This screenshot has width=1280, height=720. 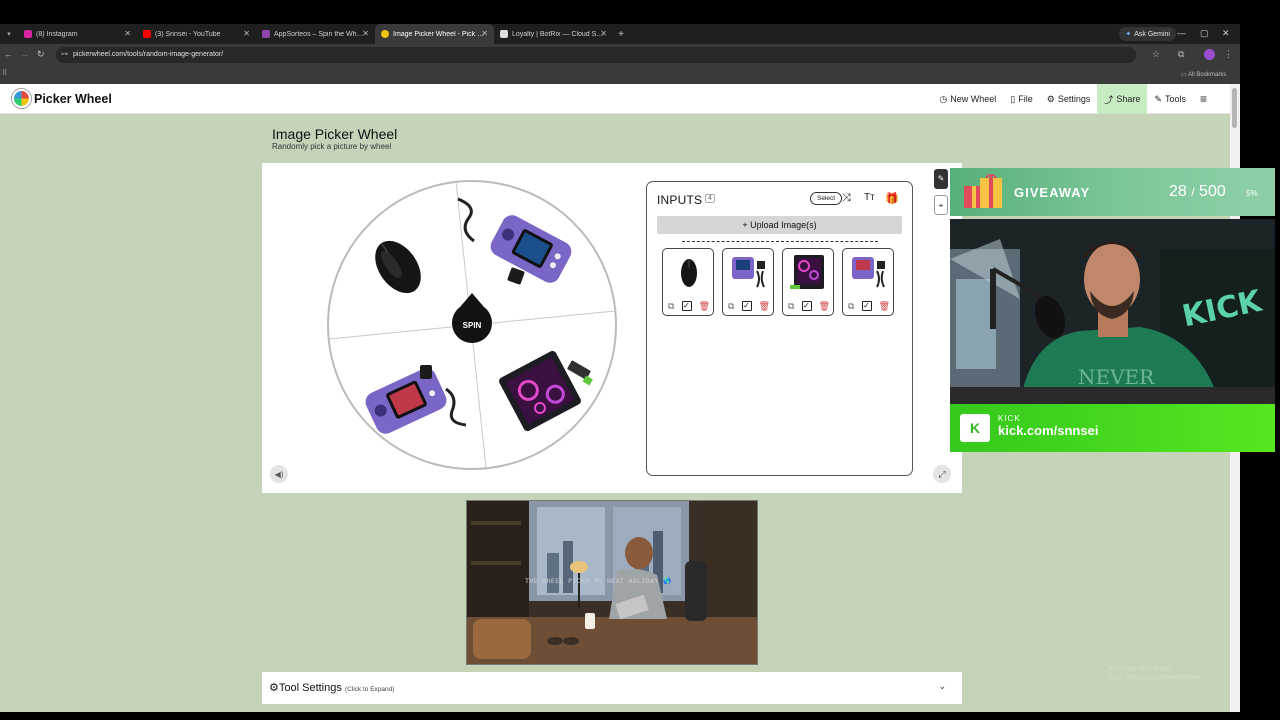 I want to click on tab-title: (3) Snnsei - YouTube, so click(x=188, y=34).